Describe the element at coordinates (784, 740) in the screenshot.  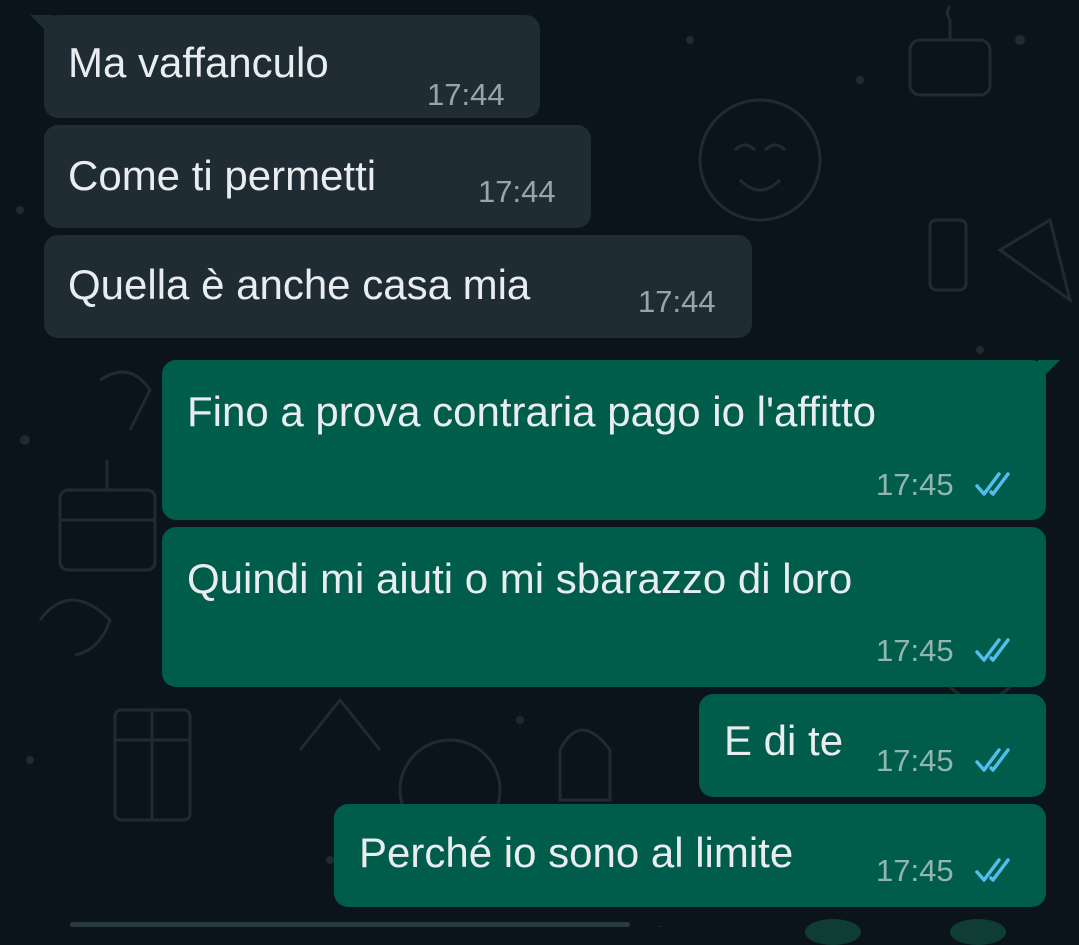
I see `message-text: E di te` at that location.